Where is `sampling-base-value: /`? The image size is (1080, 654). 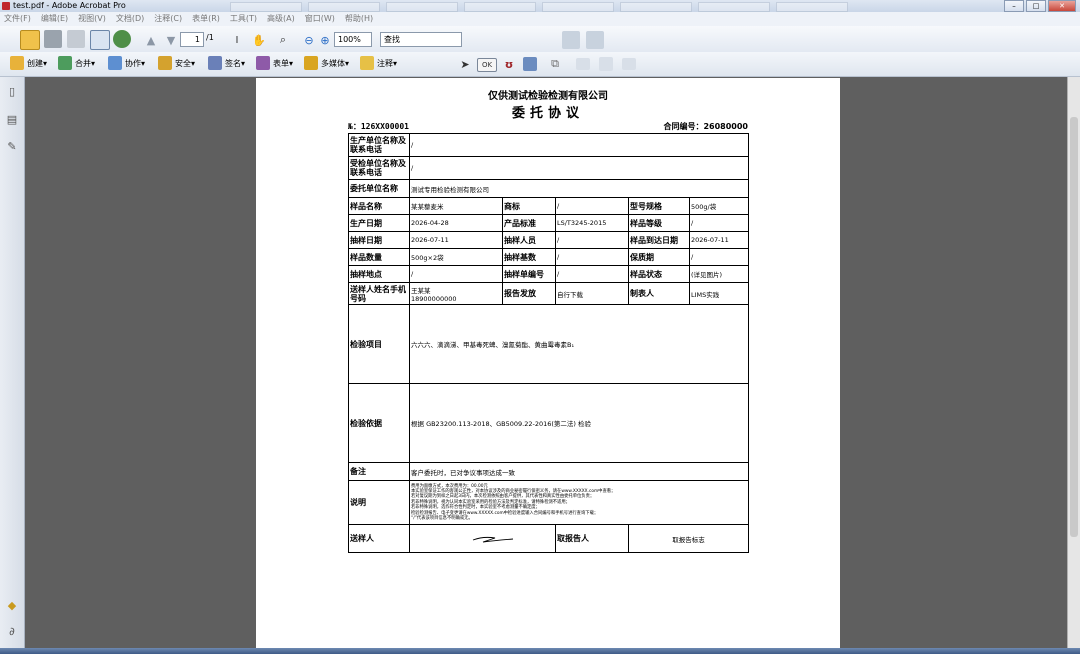 sampling-base-value: / is located at coordinates (592, 257).